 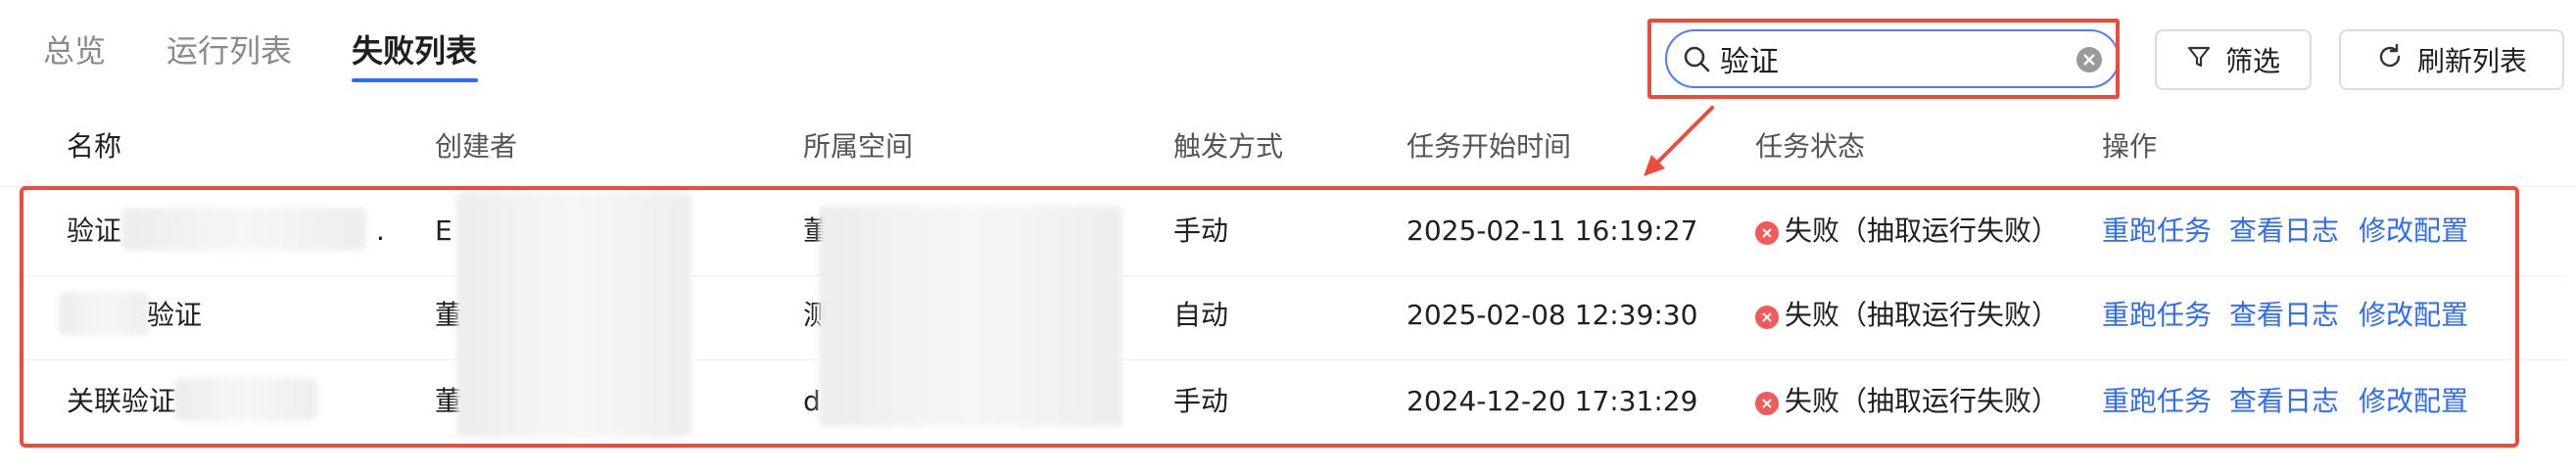 What do you see at coordinates (2252, 61) in the screenshot?
I see `filter-label: 筛选` at bounding box center [2252, 61].